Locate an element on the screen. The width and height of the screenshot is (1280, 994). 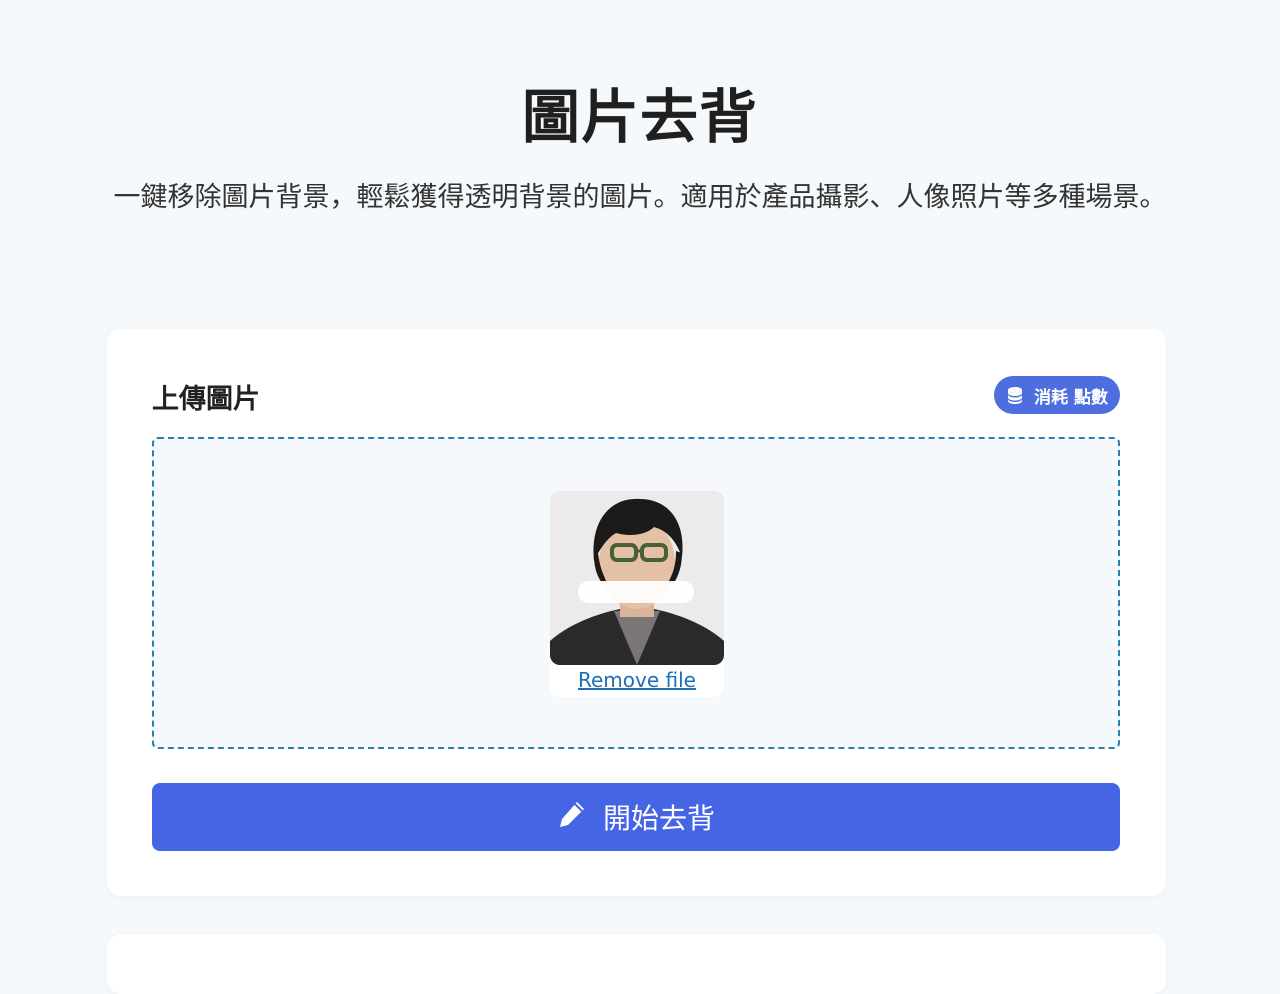
result-card is located at coordinates (636, 964).